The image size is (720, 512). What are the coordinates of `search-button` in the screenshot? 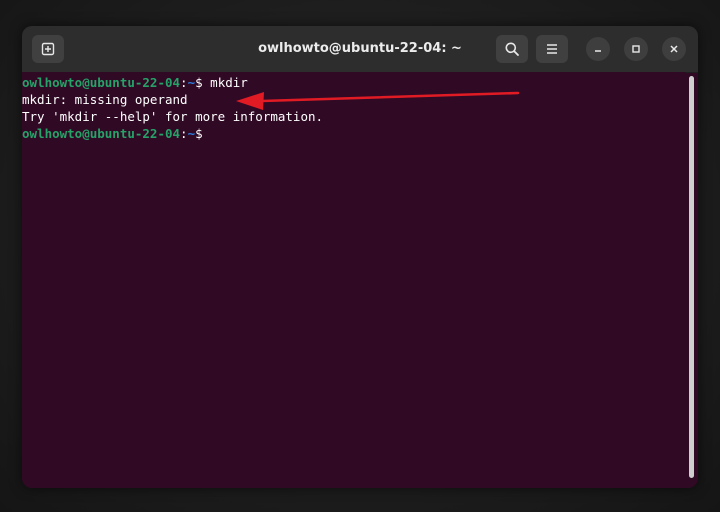 It's located at (512, 49).